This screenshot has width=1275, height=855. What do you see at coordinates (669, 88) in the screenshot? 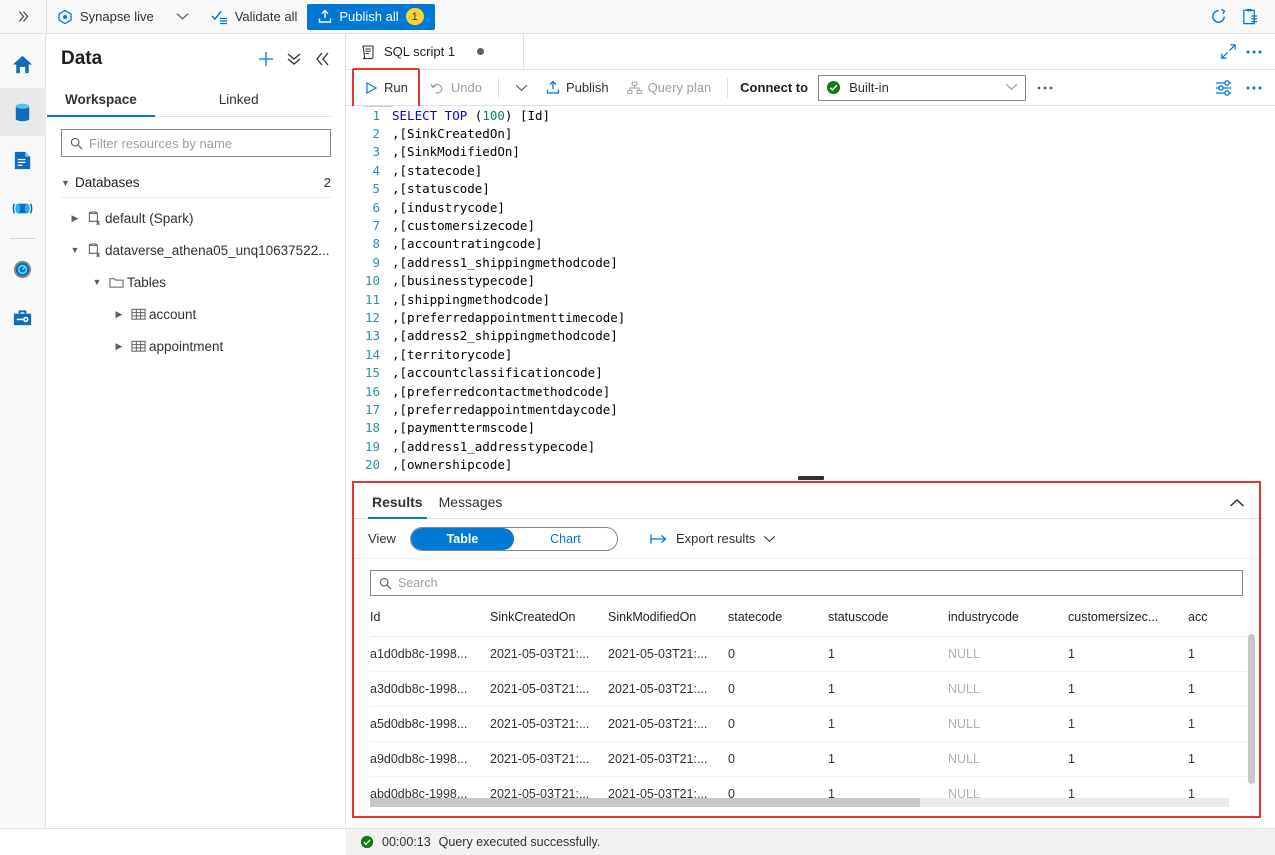
I see `query-plan-button: Query plan` at bounding box center [669, 88].